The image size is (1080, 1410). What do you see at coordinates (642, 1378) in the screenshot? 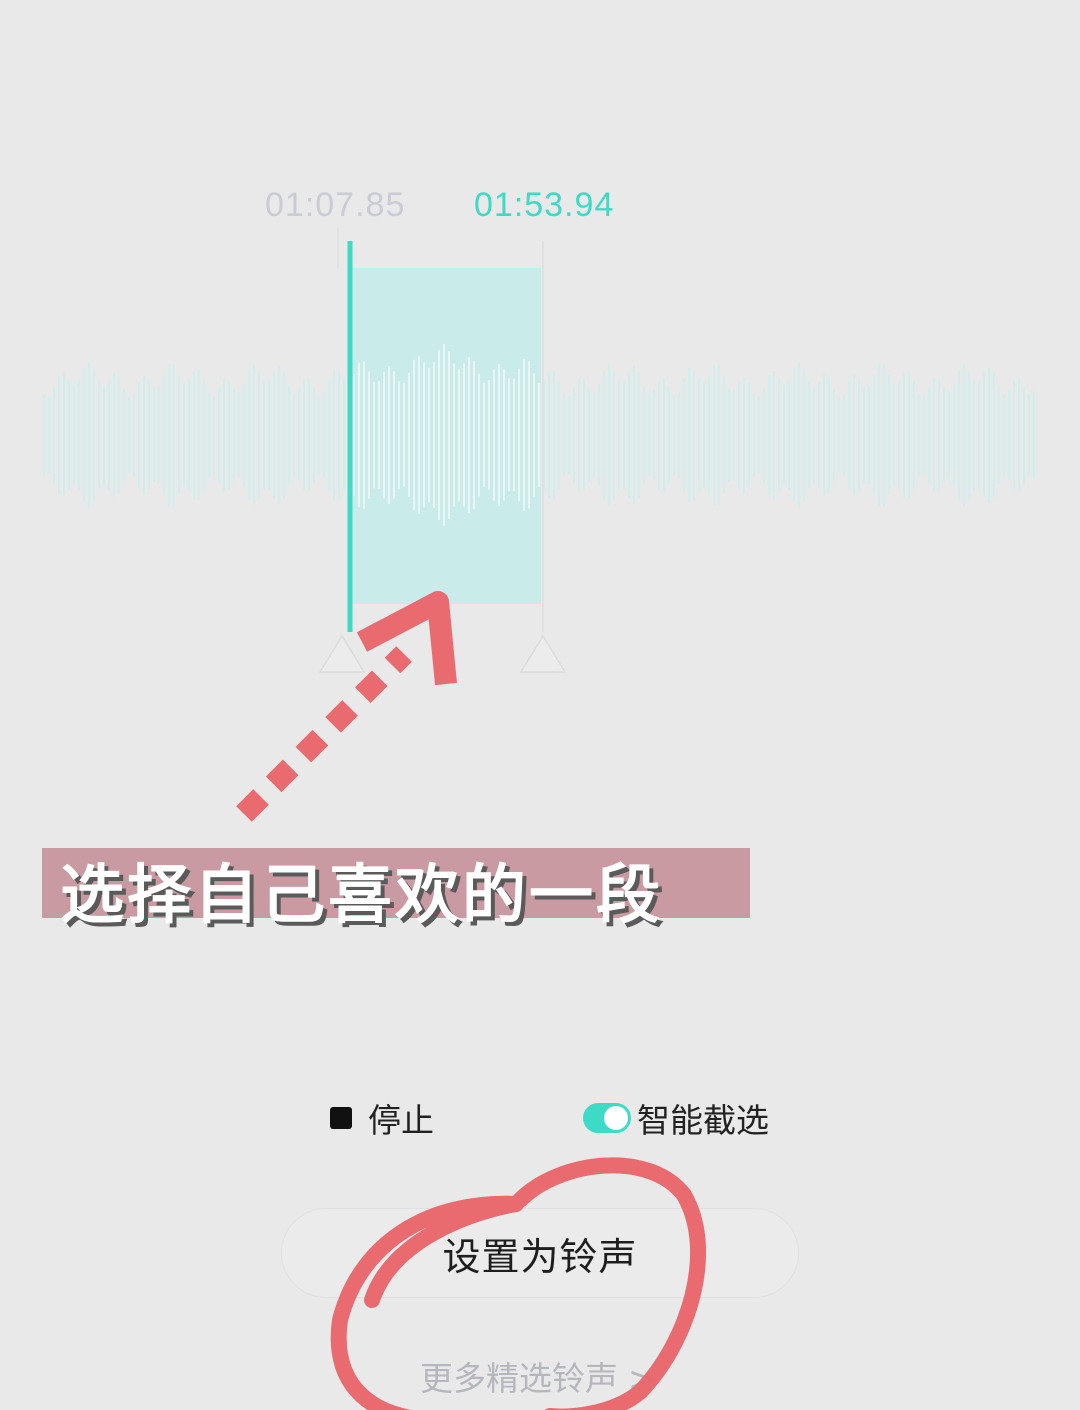
I see `chevron-right-icon: >` at bounding box center [642, 1378].